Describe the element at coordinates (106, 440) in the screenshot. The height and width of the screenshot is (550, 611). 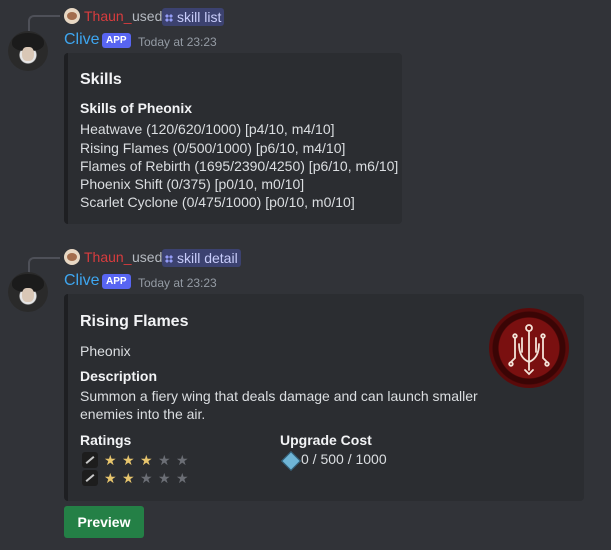
I see `ratings-label: Ratings` at that location.